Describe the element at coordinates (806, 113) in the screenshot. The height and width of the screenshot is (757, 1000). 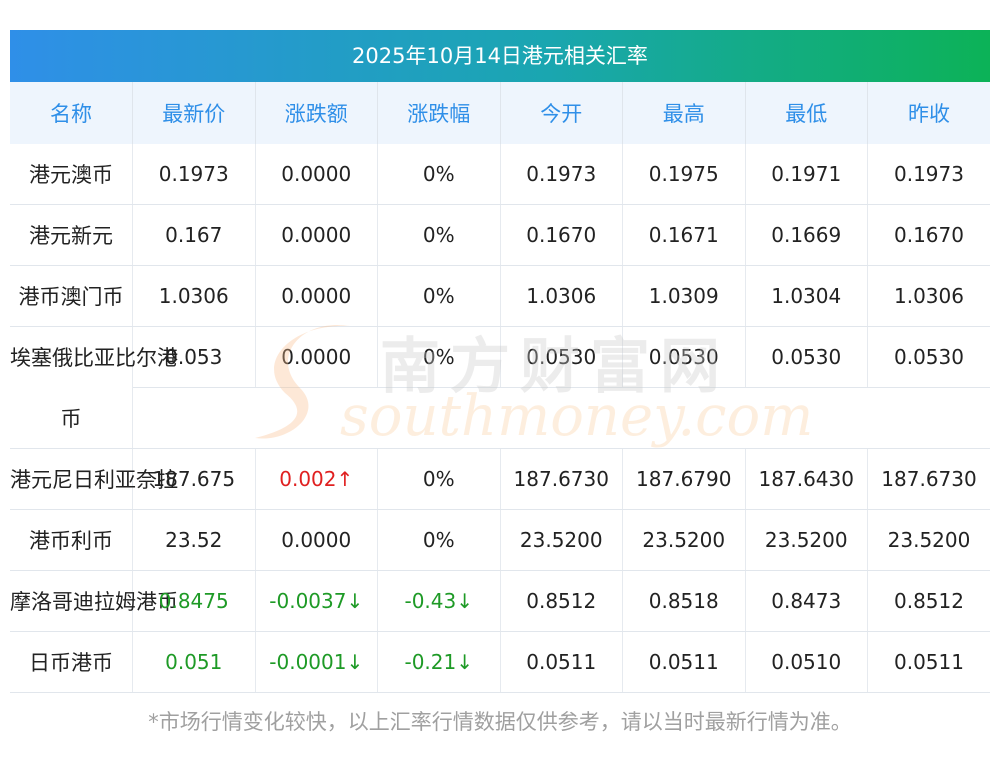
I see `header-low: 最低` at that location.